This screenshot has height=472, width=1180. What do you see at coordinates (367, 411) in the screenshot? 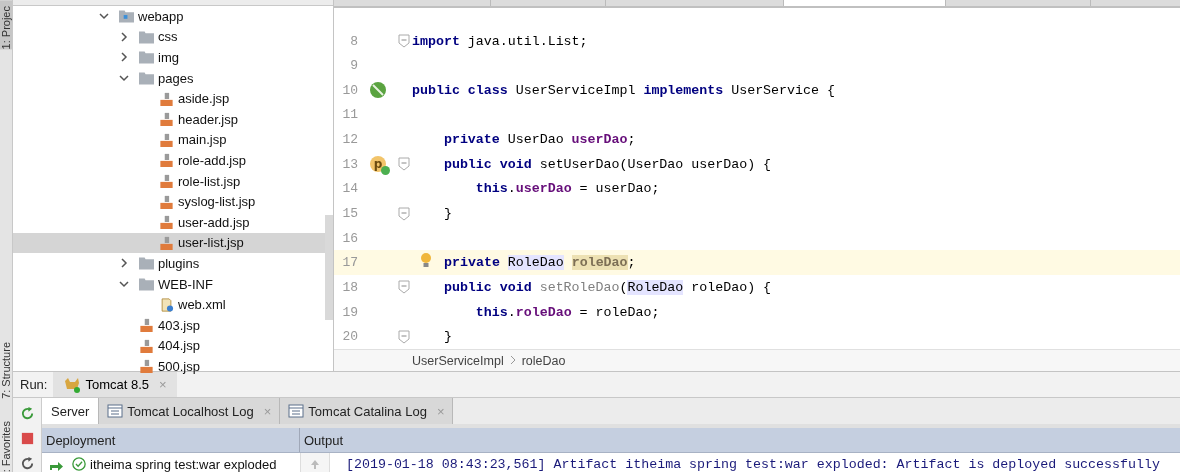
I see `log-tab: Tomcat Catalina Log ×` at bounding box center [367, 411].